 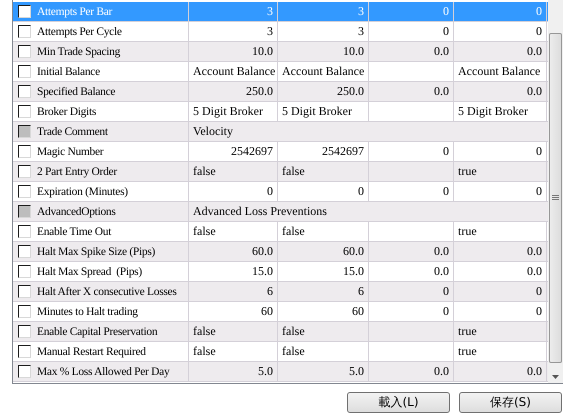 I want to click on parameter-name: Min Trade Spacing, so click(x=78, y=52).